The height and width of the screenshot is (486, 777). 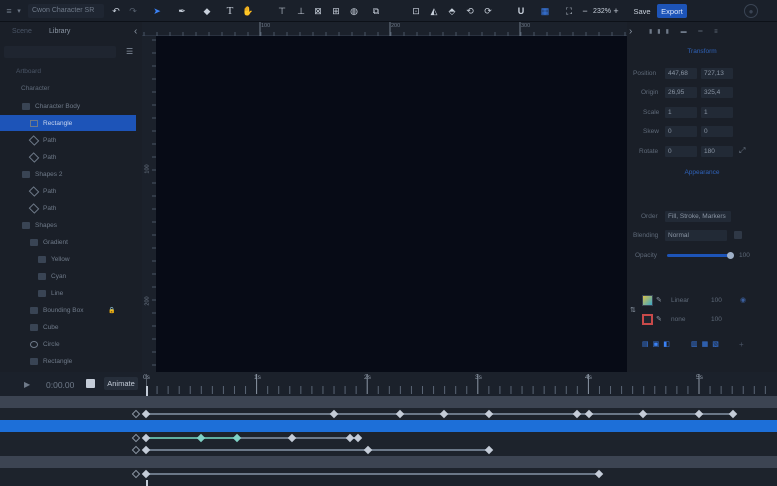 What do you see at coordinates (27, 384) in the screenshot?
I see `play-icon: ▶` at bounding box center [27, 384].